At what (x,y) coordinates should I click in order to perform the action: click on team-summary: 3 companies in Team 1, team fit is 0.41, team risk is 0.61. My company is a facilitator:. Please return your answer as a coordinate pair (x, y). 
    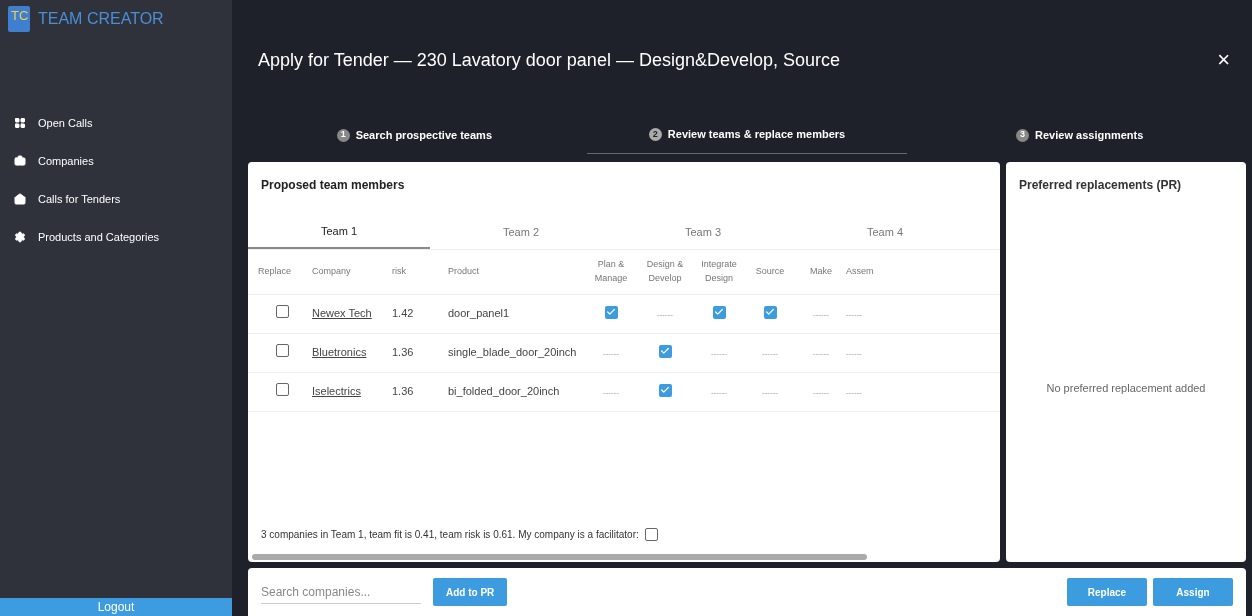
    Looking at the image, I should click on (450, 535).